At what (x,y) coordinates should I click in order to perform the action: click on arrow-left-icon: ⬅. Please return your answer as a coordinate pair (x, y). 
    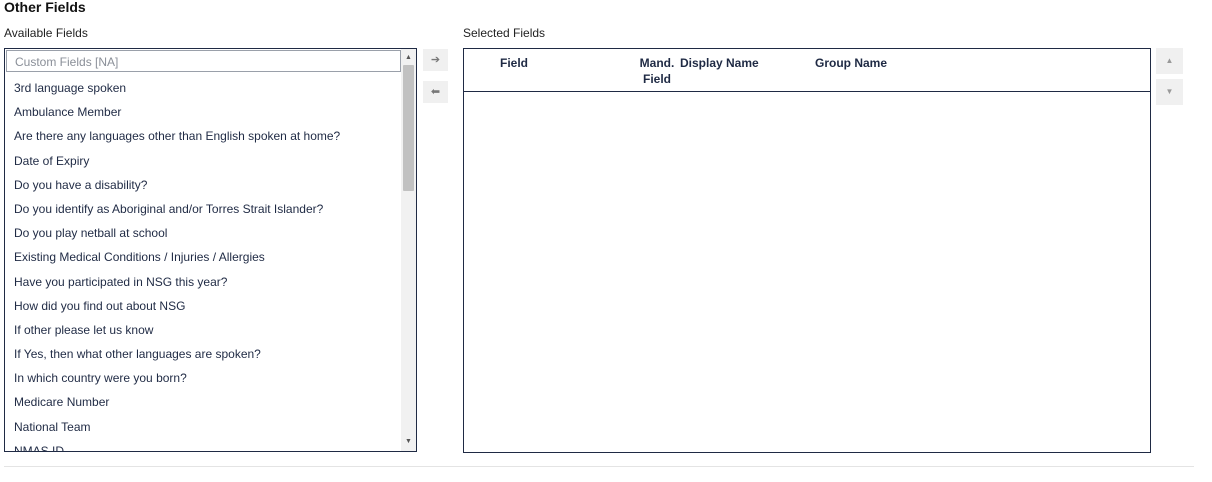
    Looking at the image, I should click on (435, 92).